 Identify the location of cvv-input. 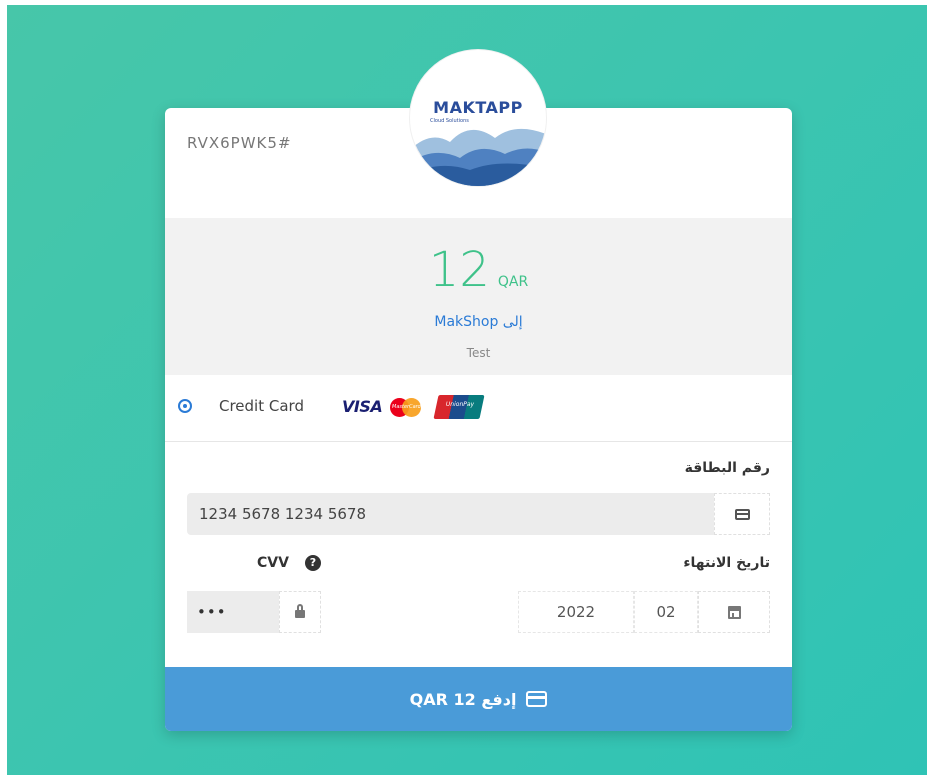
(233, 612).